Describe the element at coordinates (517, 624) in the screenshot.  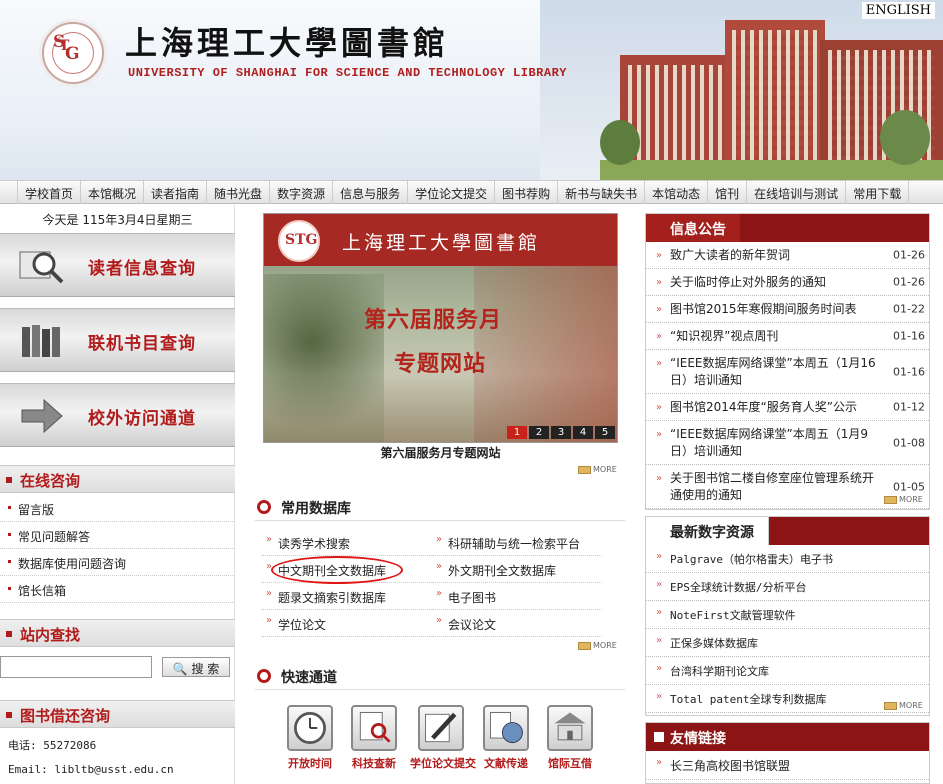
I see `database-link: 会议论文` at that location.